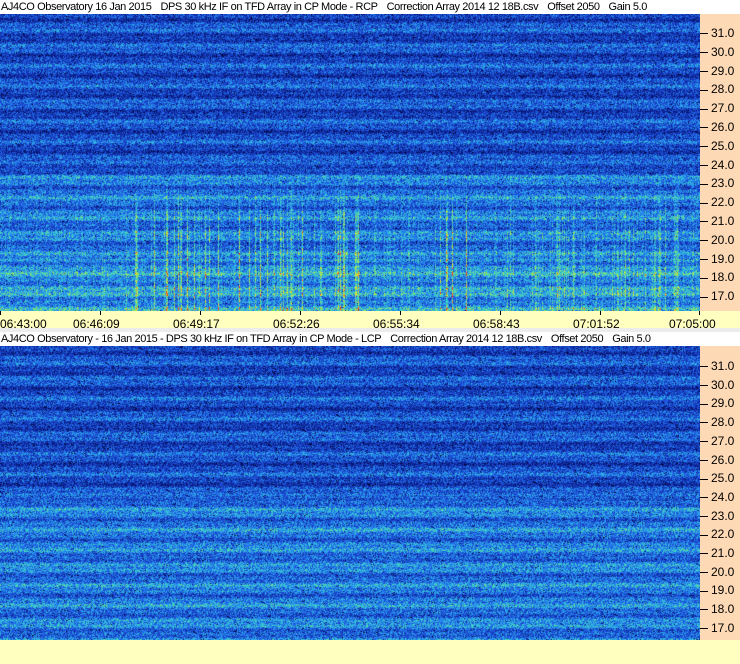  What do you see at coordinates (76, 7) in the screenshot?
I see `title-observatory: AJ4CO Observatory 16 Jan 2015` at bounding box center [76, 7].